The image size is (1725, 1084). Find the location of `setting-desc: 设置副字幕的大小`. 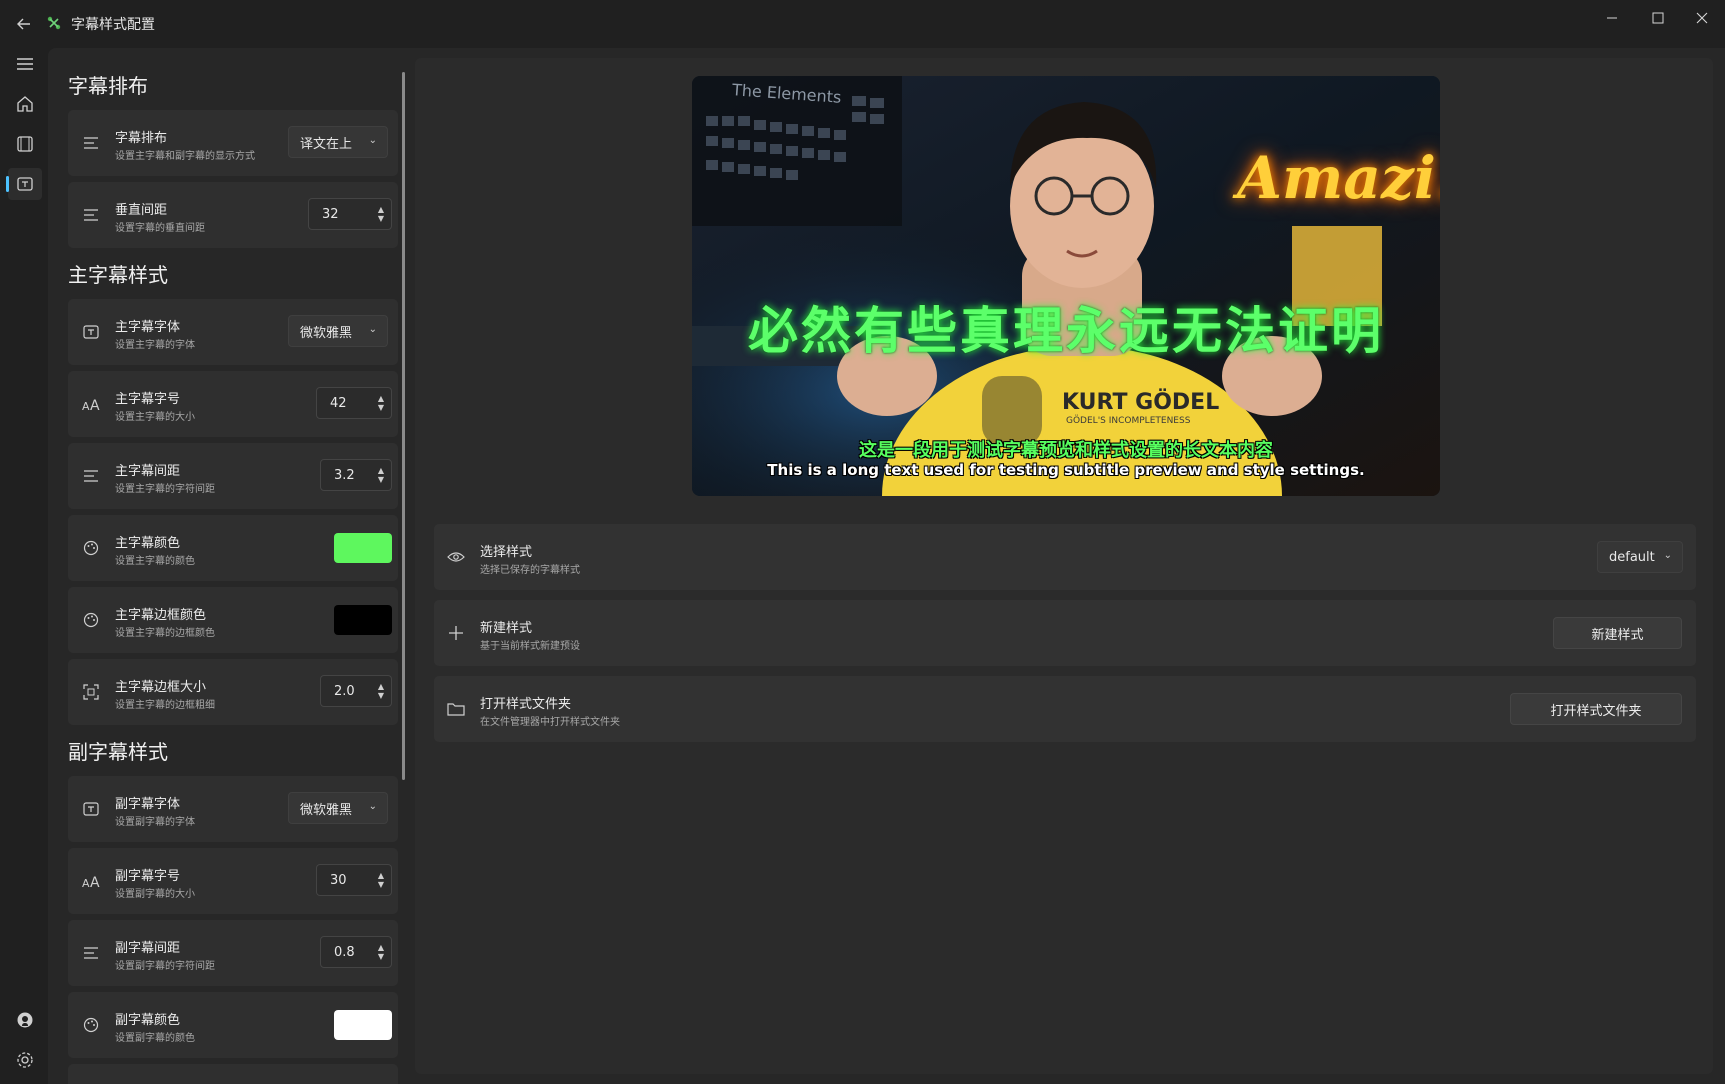

setting-desc: 设置副字幕的大小 is located at coordinates (155, 894).